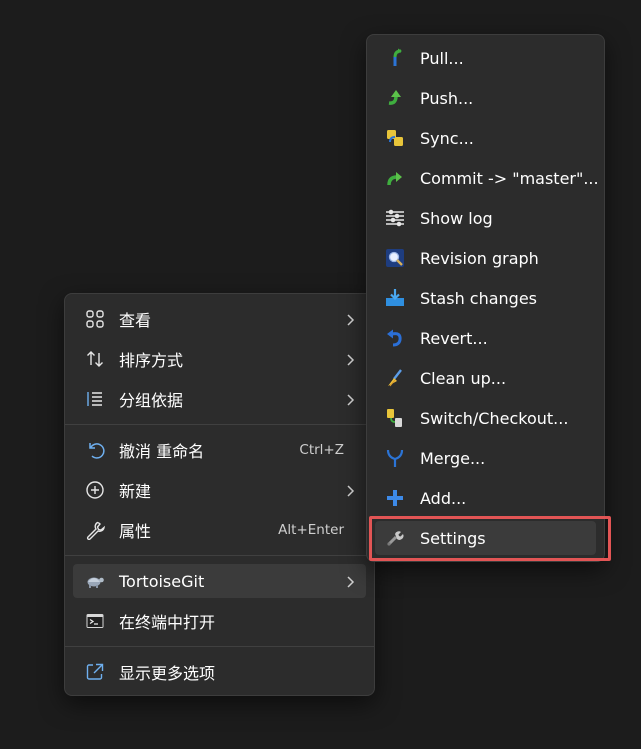 The height and width of the screenshot is (749, 641). I want to click on revert-icon, so click(395, 338).